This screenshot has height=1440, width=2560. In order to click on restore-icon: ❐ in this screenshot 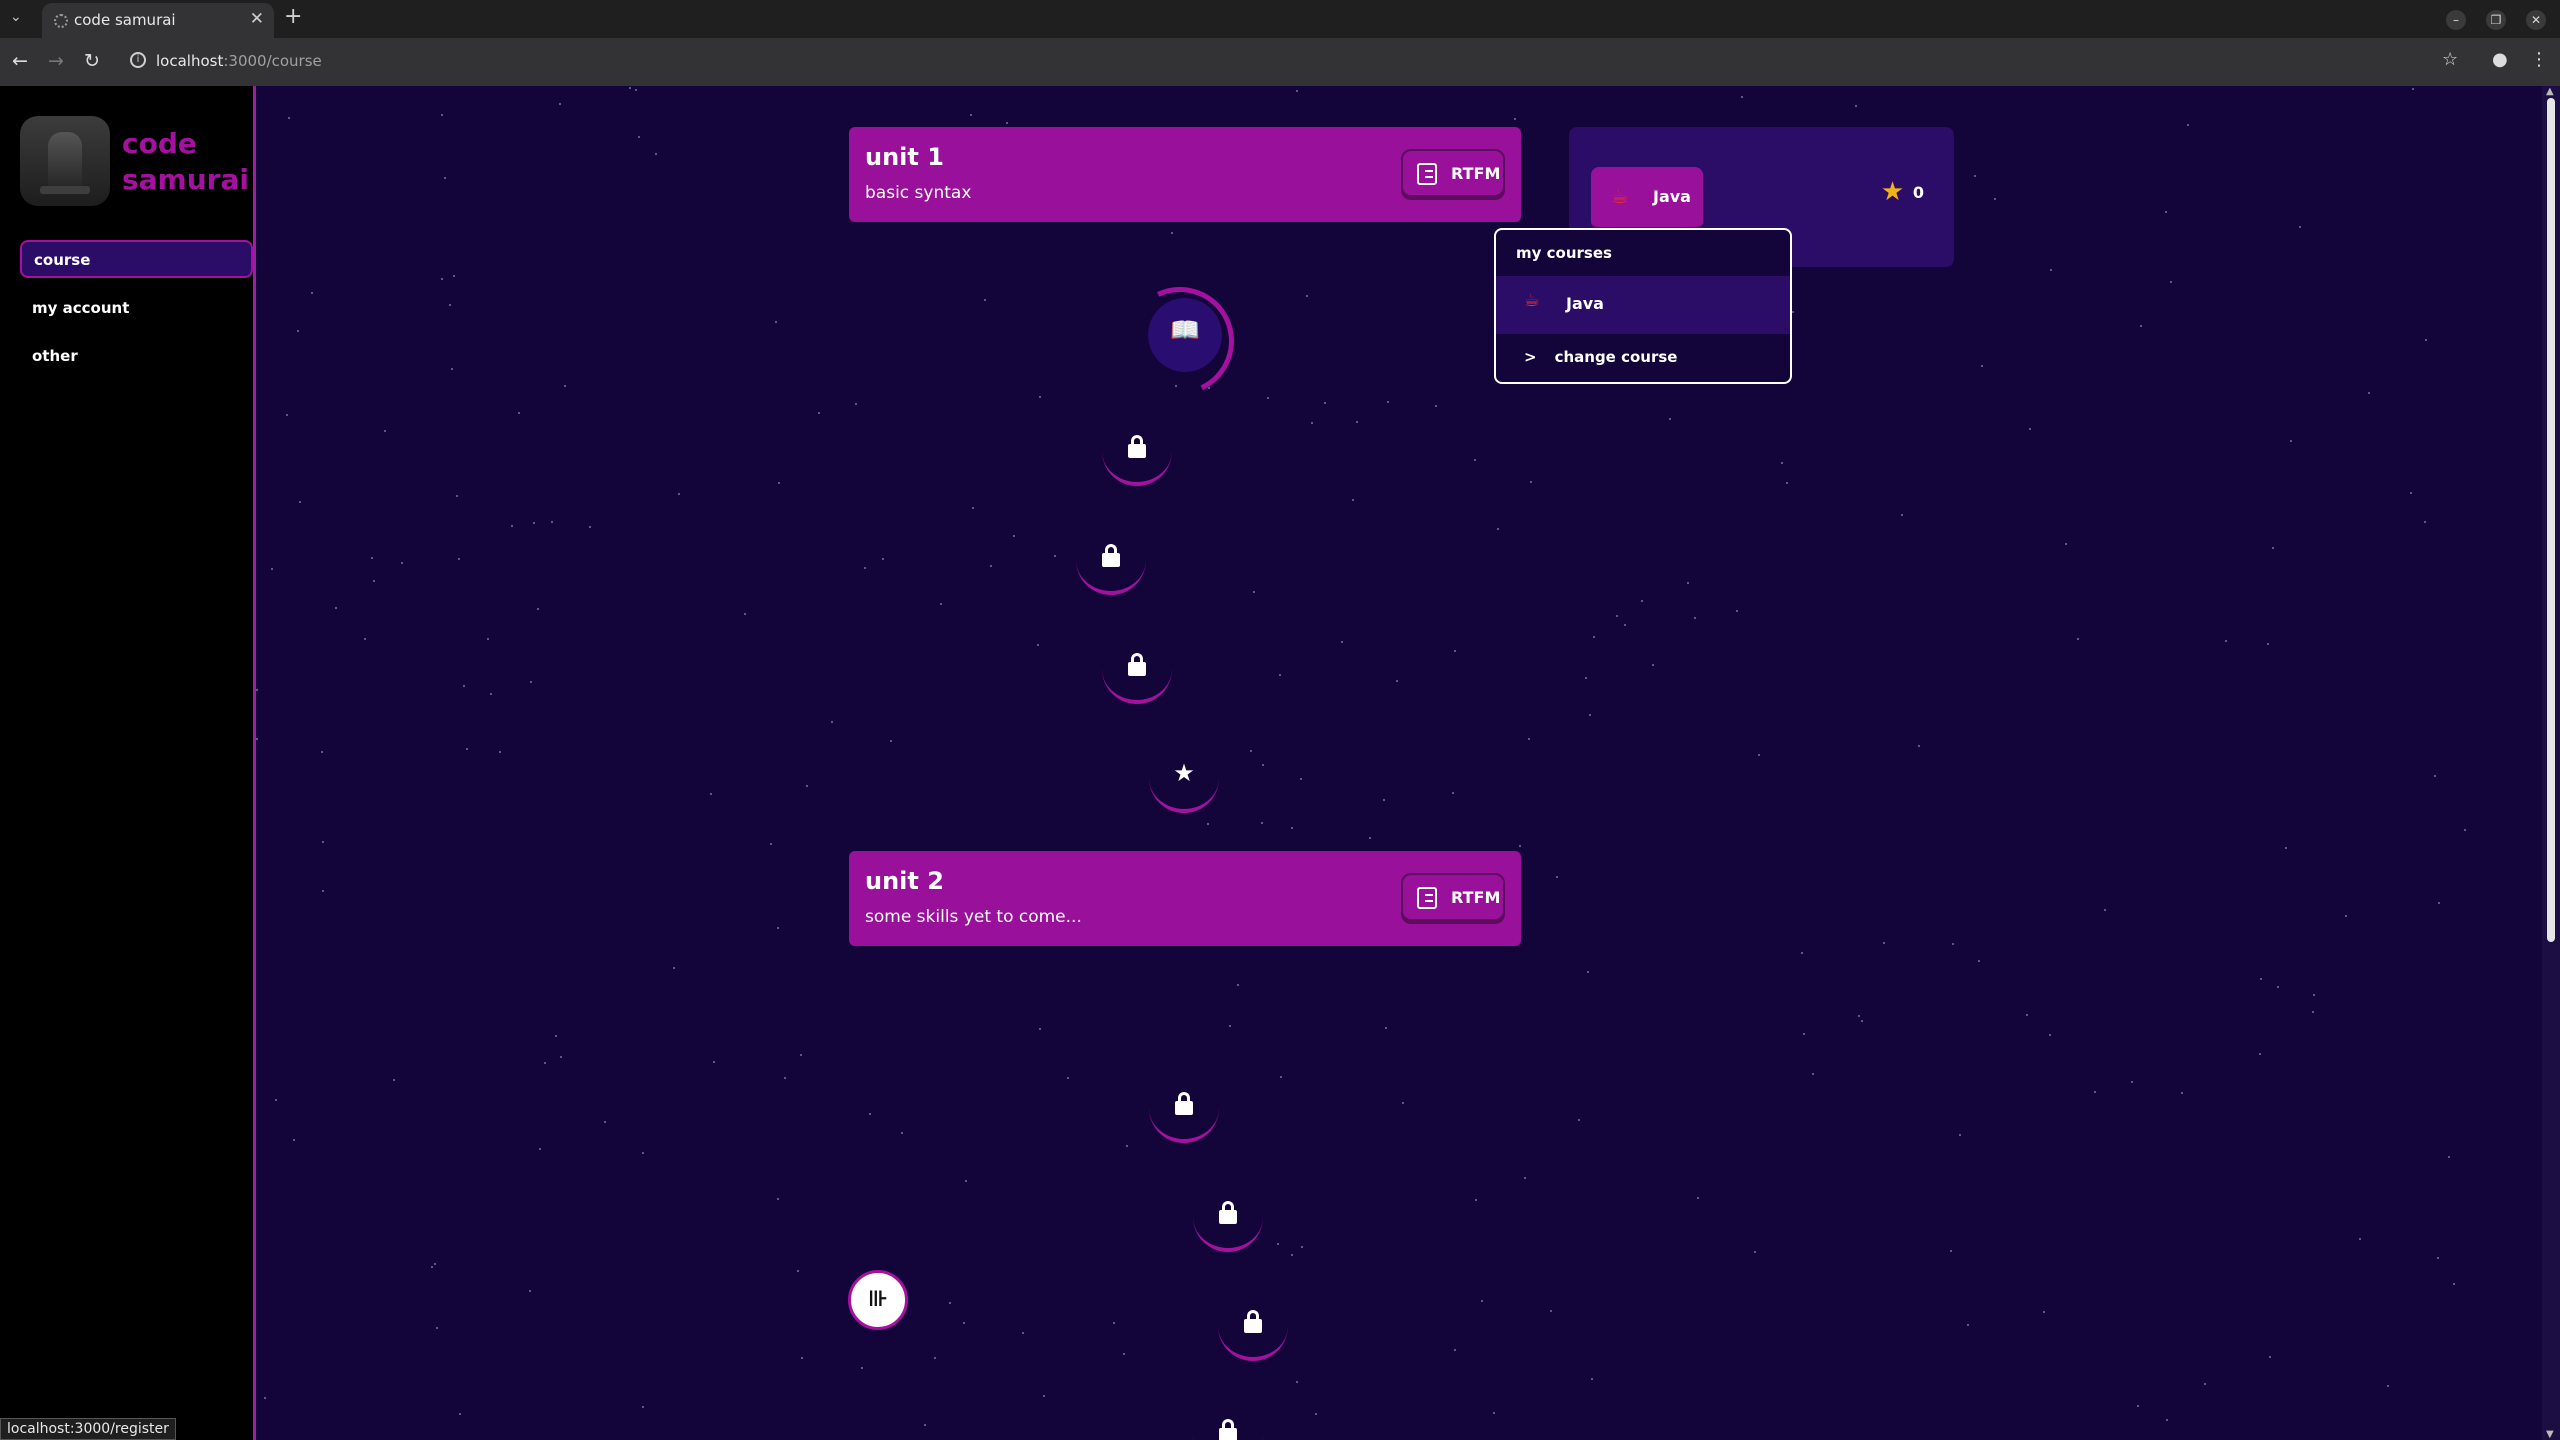, I will do `click(2496, 20)`.